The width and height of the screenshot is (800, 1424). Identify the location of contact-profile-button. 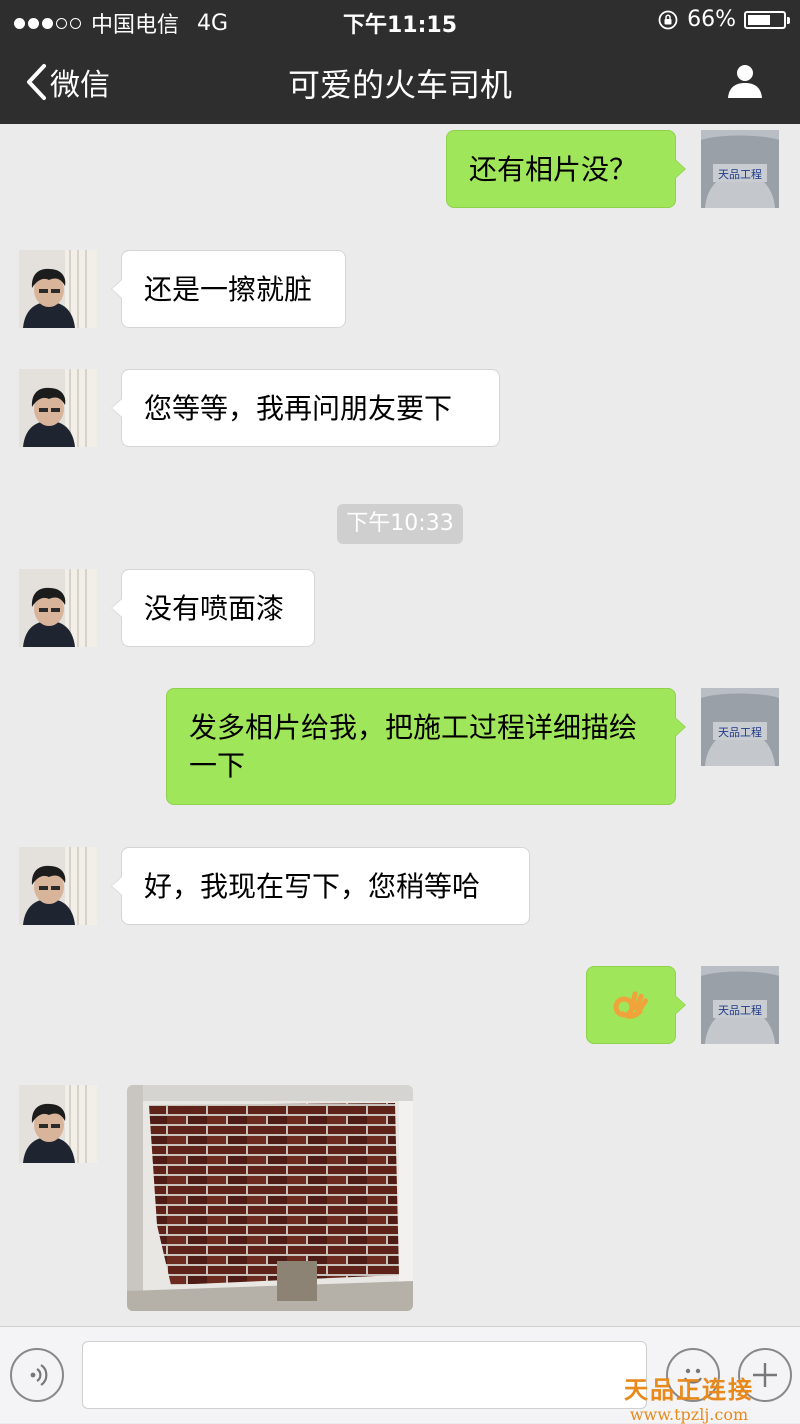
(745, 83).